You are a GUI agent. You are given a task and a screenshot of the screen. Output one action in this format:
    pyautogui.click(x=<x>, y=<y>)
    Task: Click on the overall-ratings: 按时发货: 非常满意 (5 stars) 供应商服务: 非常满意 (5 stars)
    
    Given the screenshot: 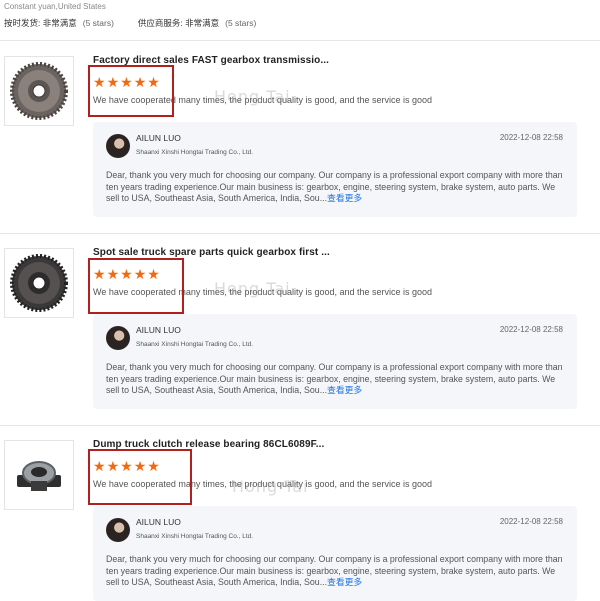 What is the action you would take?
    pyautogui.click(x=300, y=23)
    